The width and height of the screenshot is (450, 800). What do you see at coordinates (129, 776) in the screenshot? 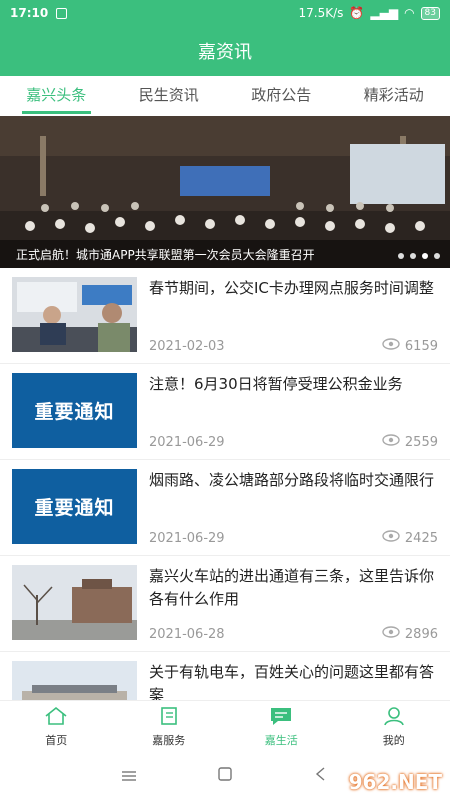
I see `menu-icon` at bounding box center [129, 776].